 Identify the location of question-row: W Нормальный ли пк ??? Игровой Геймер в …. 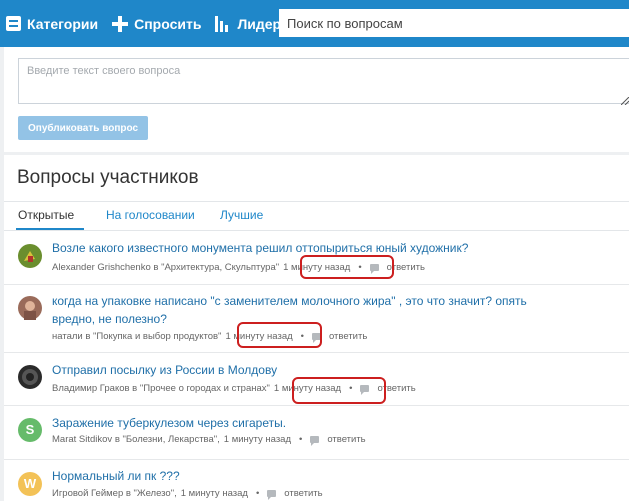
(316, 480).